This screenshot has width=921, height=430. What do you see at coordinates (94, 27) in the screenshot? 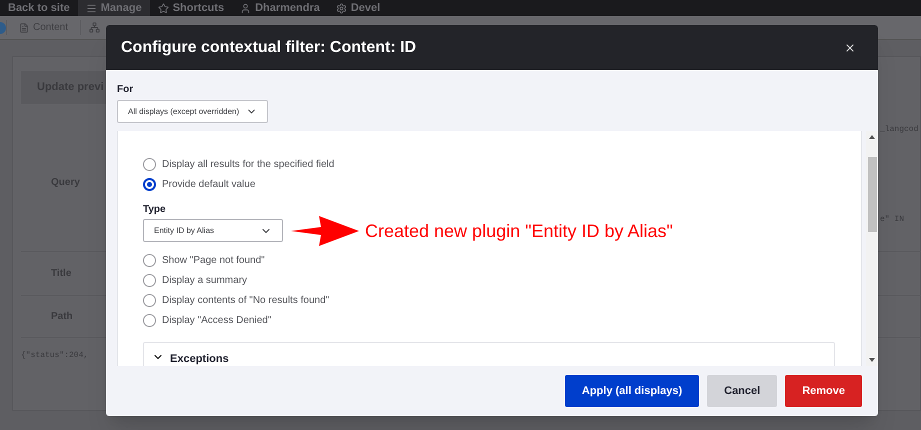
I see `structure-icon` at bounding box center [94, 27].